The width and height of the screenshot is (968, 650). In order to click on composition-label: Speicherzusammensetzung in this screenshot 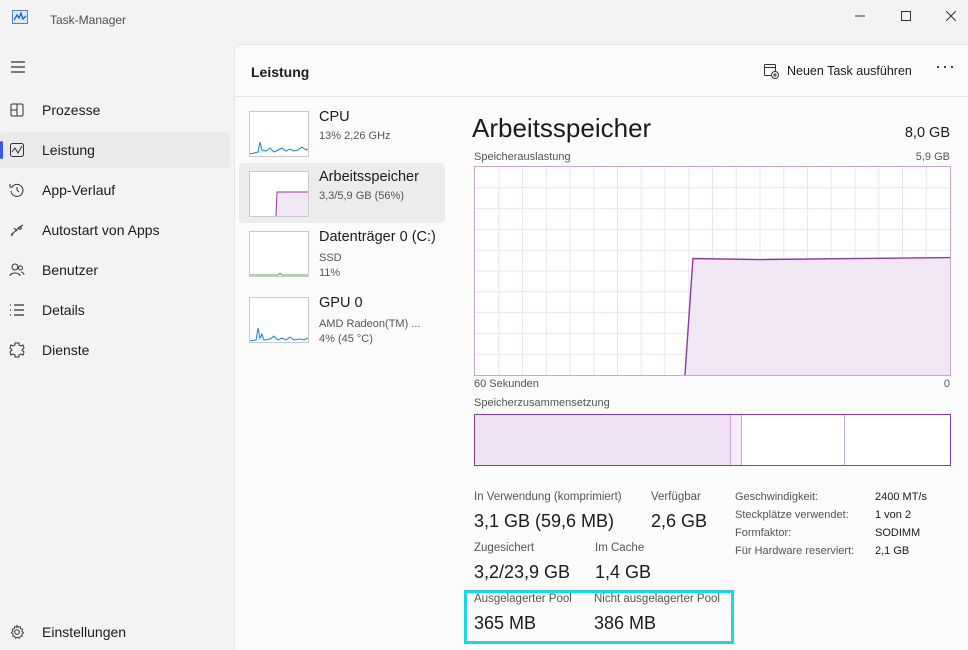, I will do `click(542, 403)`.